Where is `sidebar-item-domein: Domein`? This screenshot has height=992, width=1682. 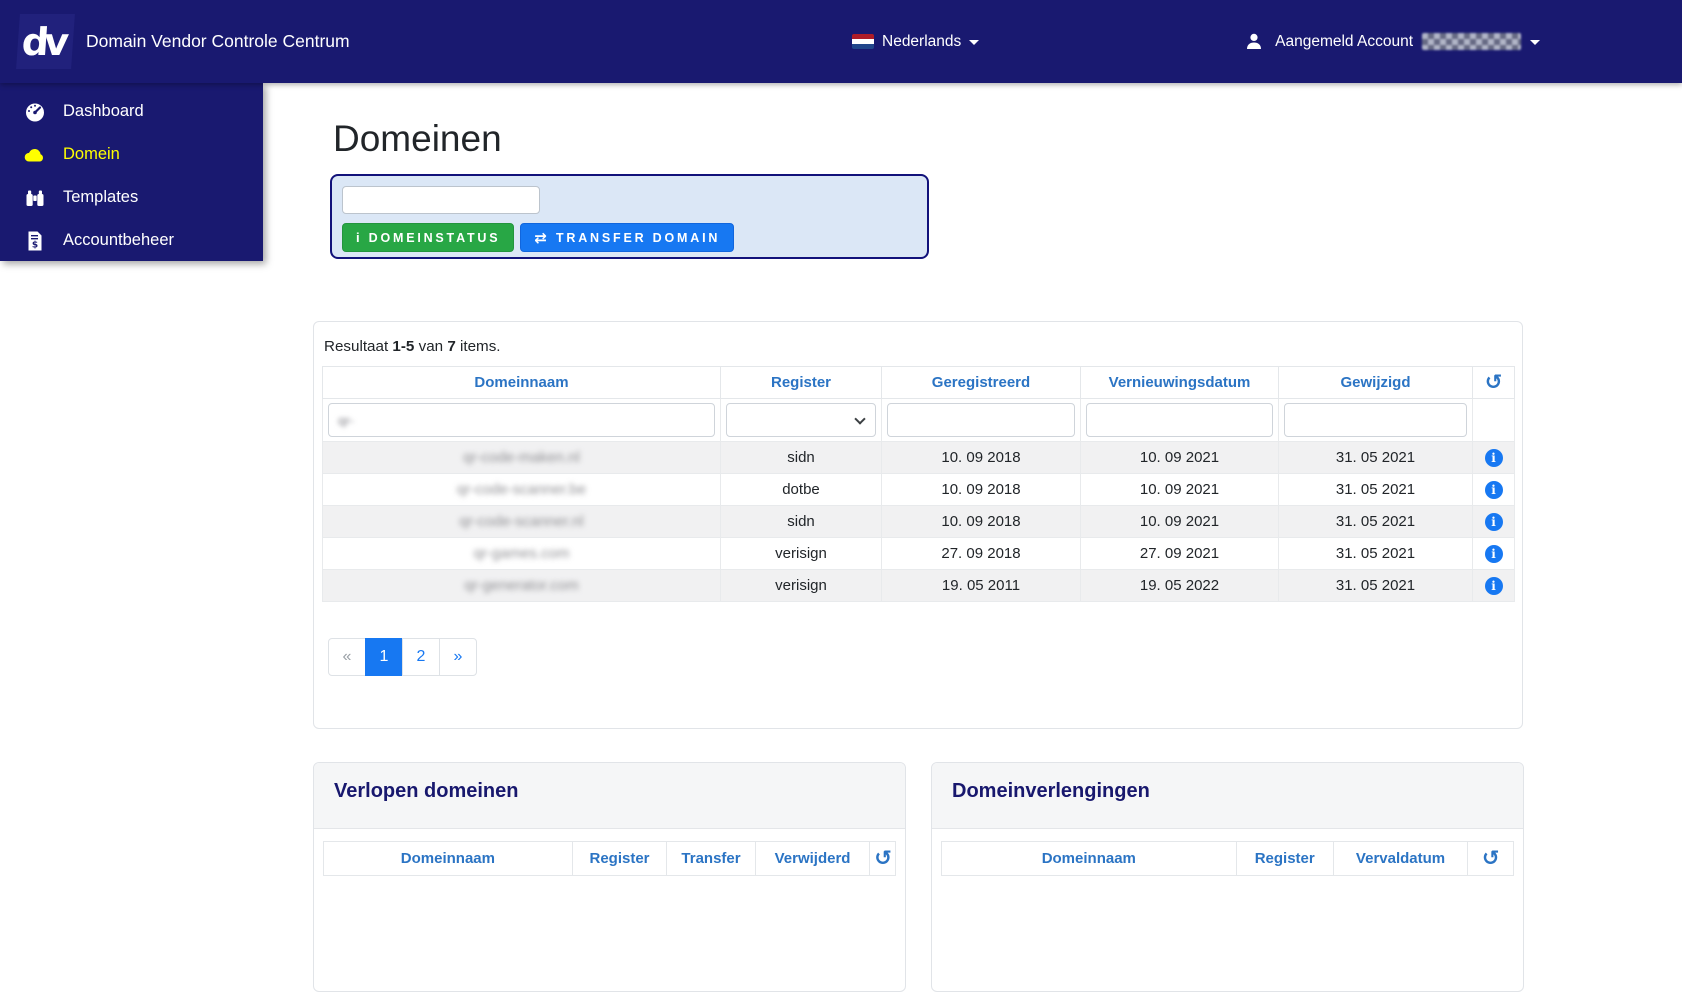 sidebar-item-domein: Domein is located at coordinates (131, 154).